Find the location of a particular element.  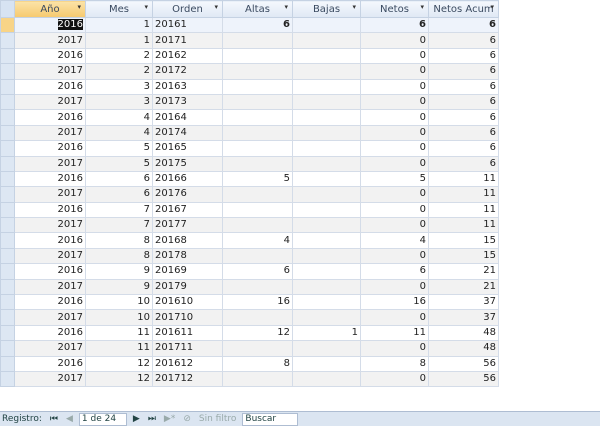

cell: 20177 is located at coordinates (187, 225).